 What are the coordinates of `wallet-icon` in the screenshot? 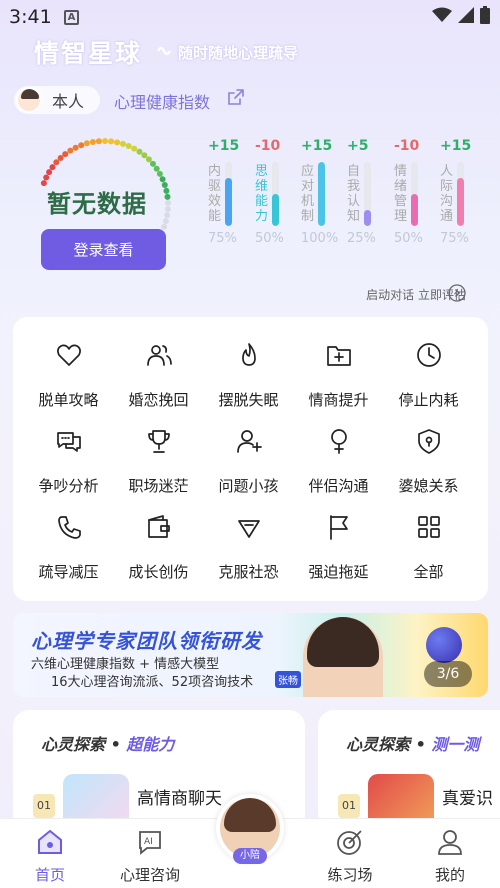 It's located at (159, 526).